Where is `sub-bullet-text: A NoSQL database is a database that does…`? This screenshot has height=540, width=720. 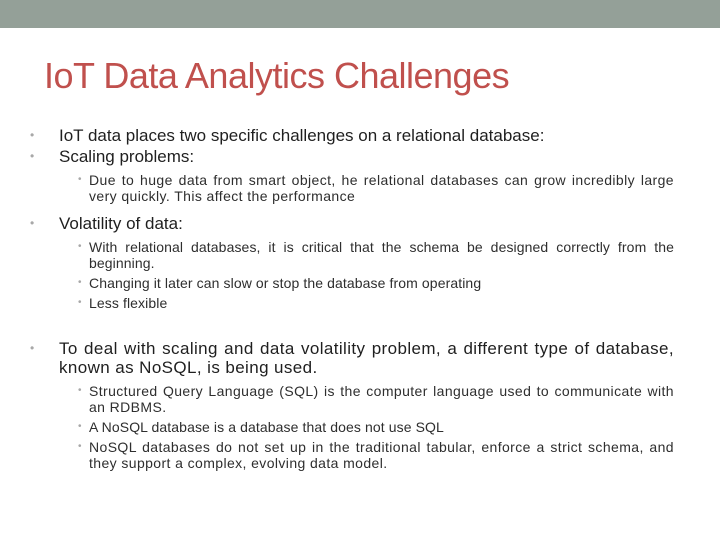
sub-bullet-text: A NoSQL database is a database that does… is located at coordinates (266, 427).